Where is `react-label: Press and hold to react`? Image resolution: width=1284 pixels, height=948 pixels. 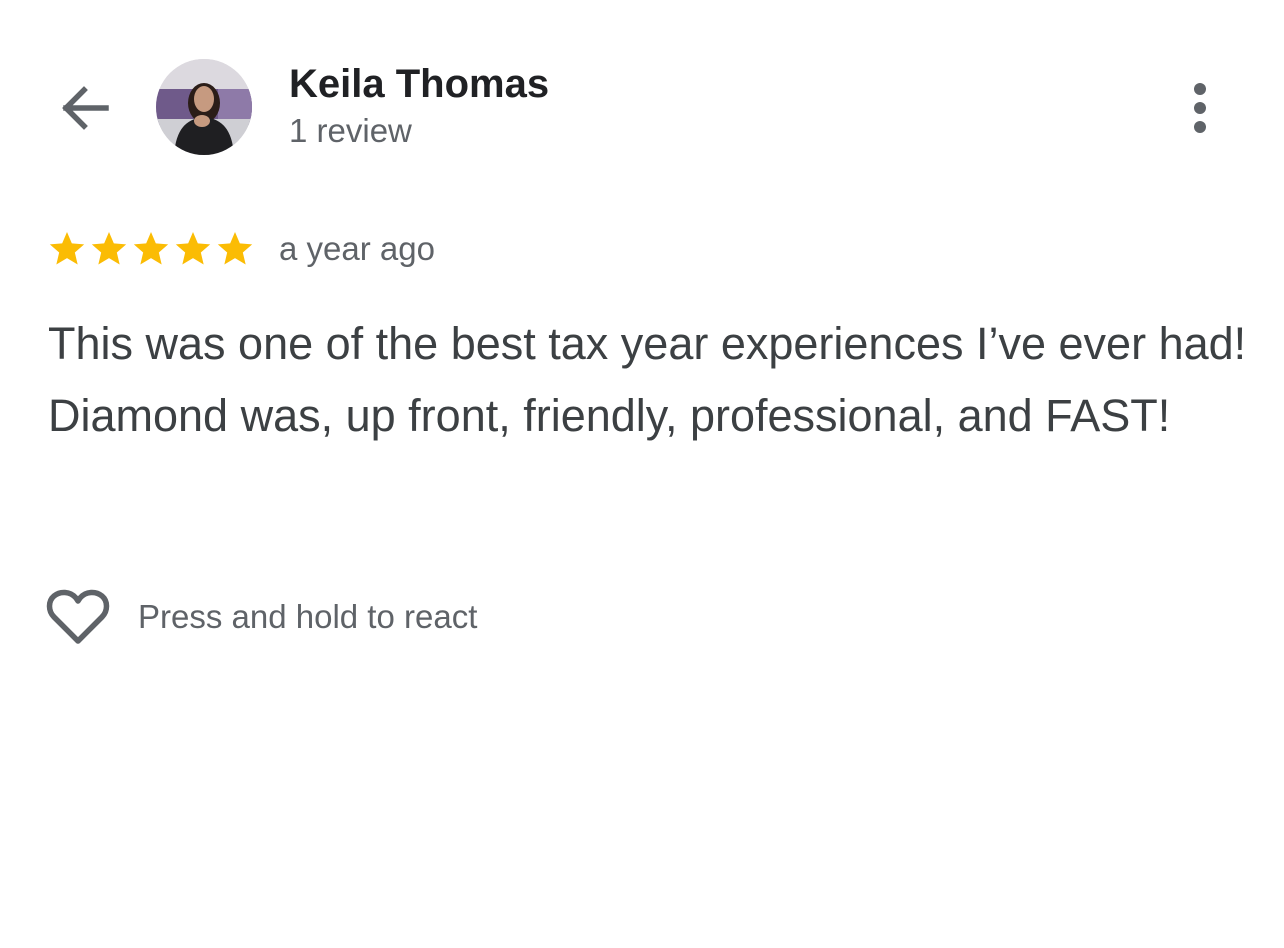 react-label: Press and hold to react is located at coordinates (308, 616).